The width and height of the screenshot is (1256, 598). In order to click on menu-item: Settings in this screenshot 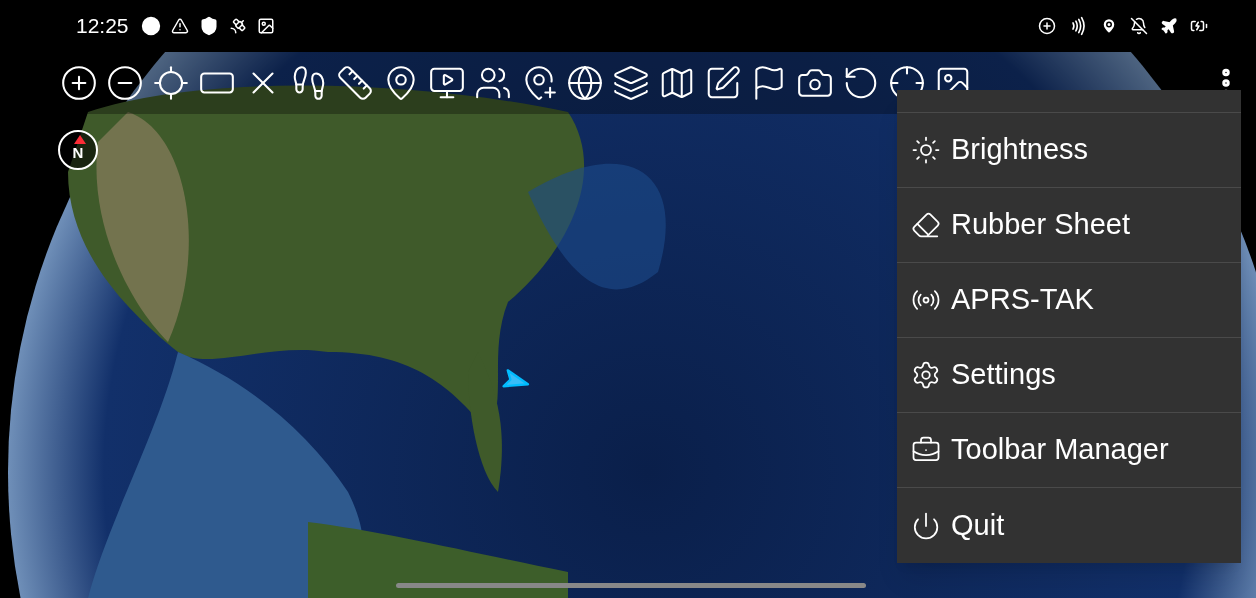, I will do `click(1069, 375)`.